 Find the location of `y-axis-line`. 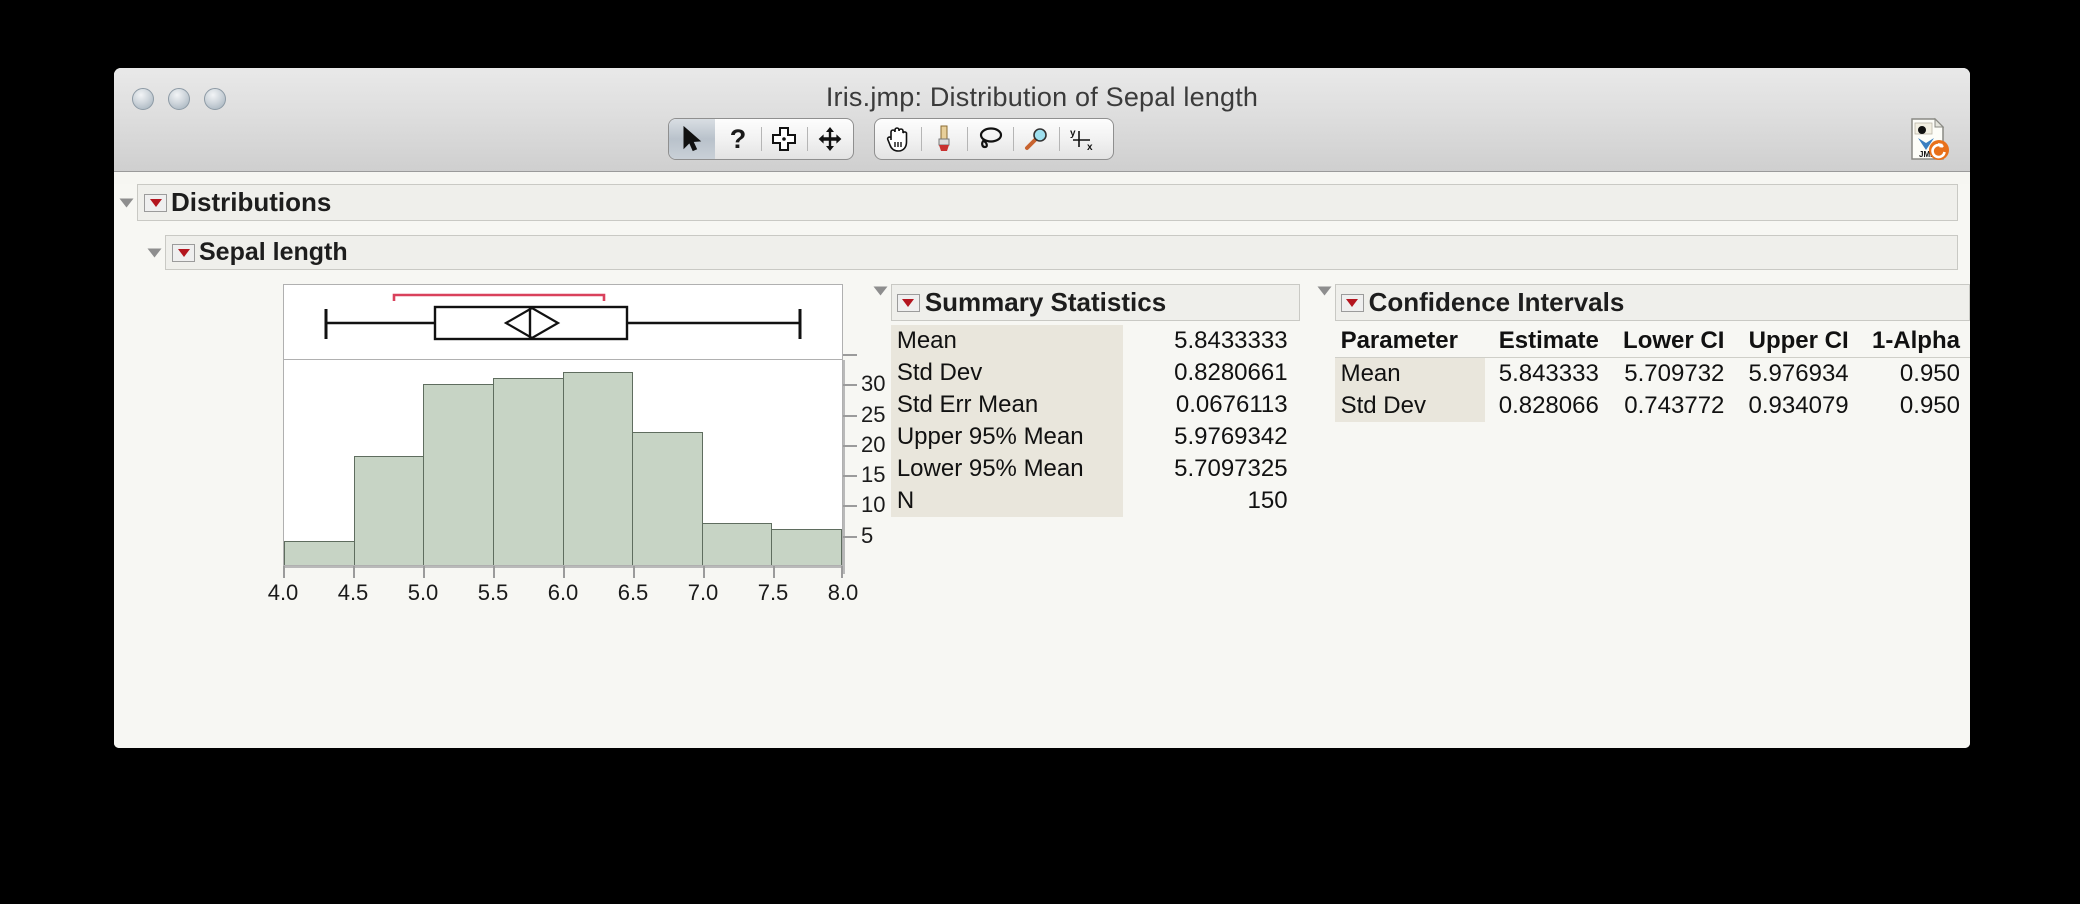

y-axis-line is located at coordinates (844, 467).